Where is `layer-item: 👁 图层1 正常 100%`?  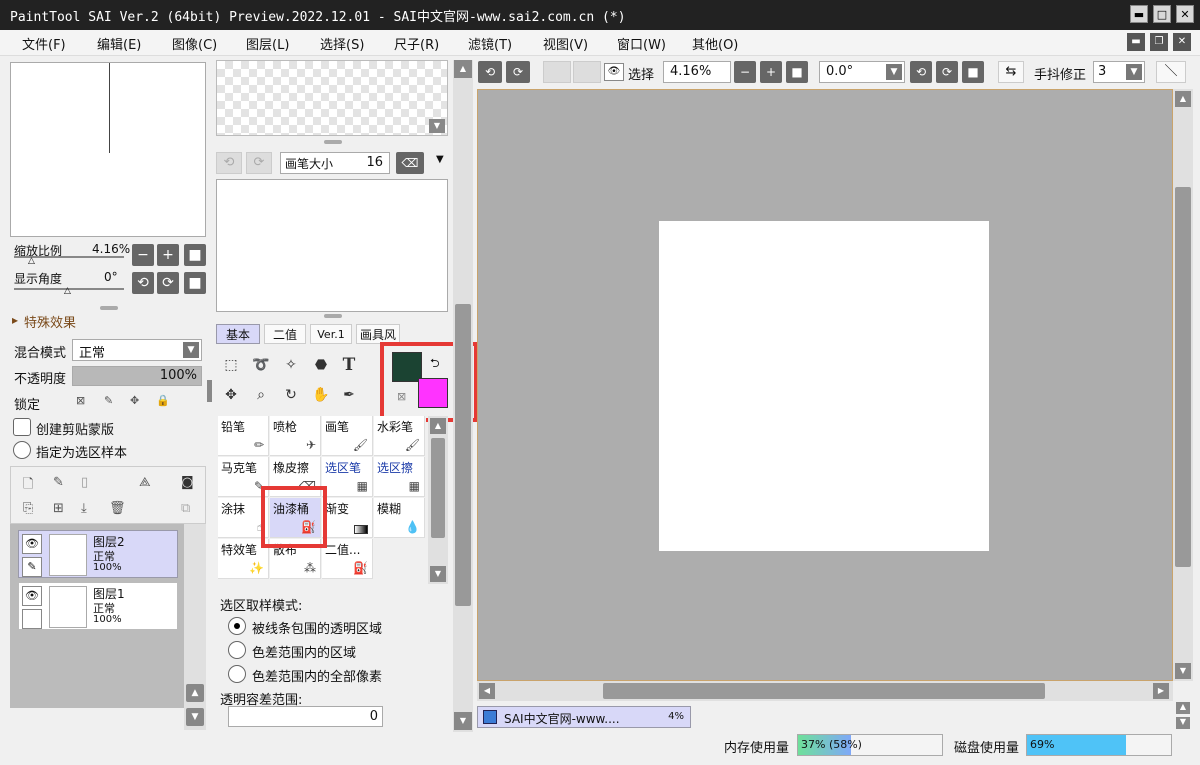 layer-item: 👁 图层1 正常 100% is located at coordinates (98, 606).